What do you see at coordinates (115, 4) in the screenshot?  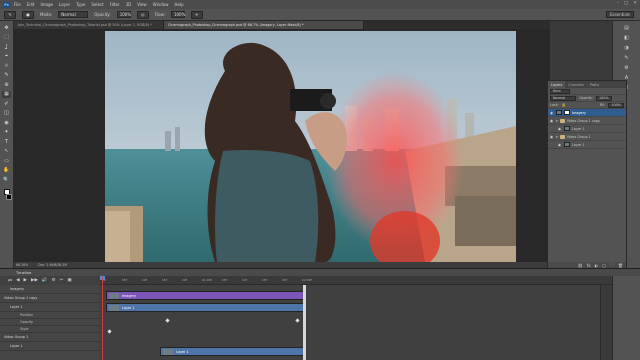 I see `menu-filter: Filter` at bounding box center [115, 4].